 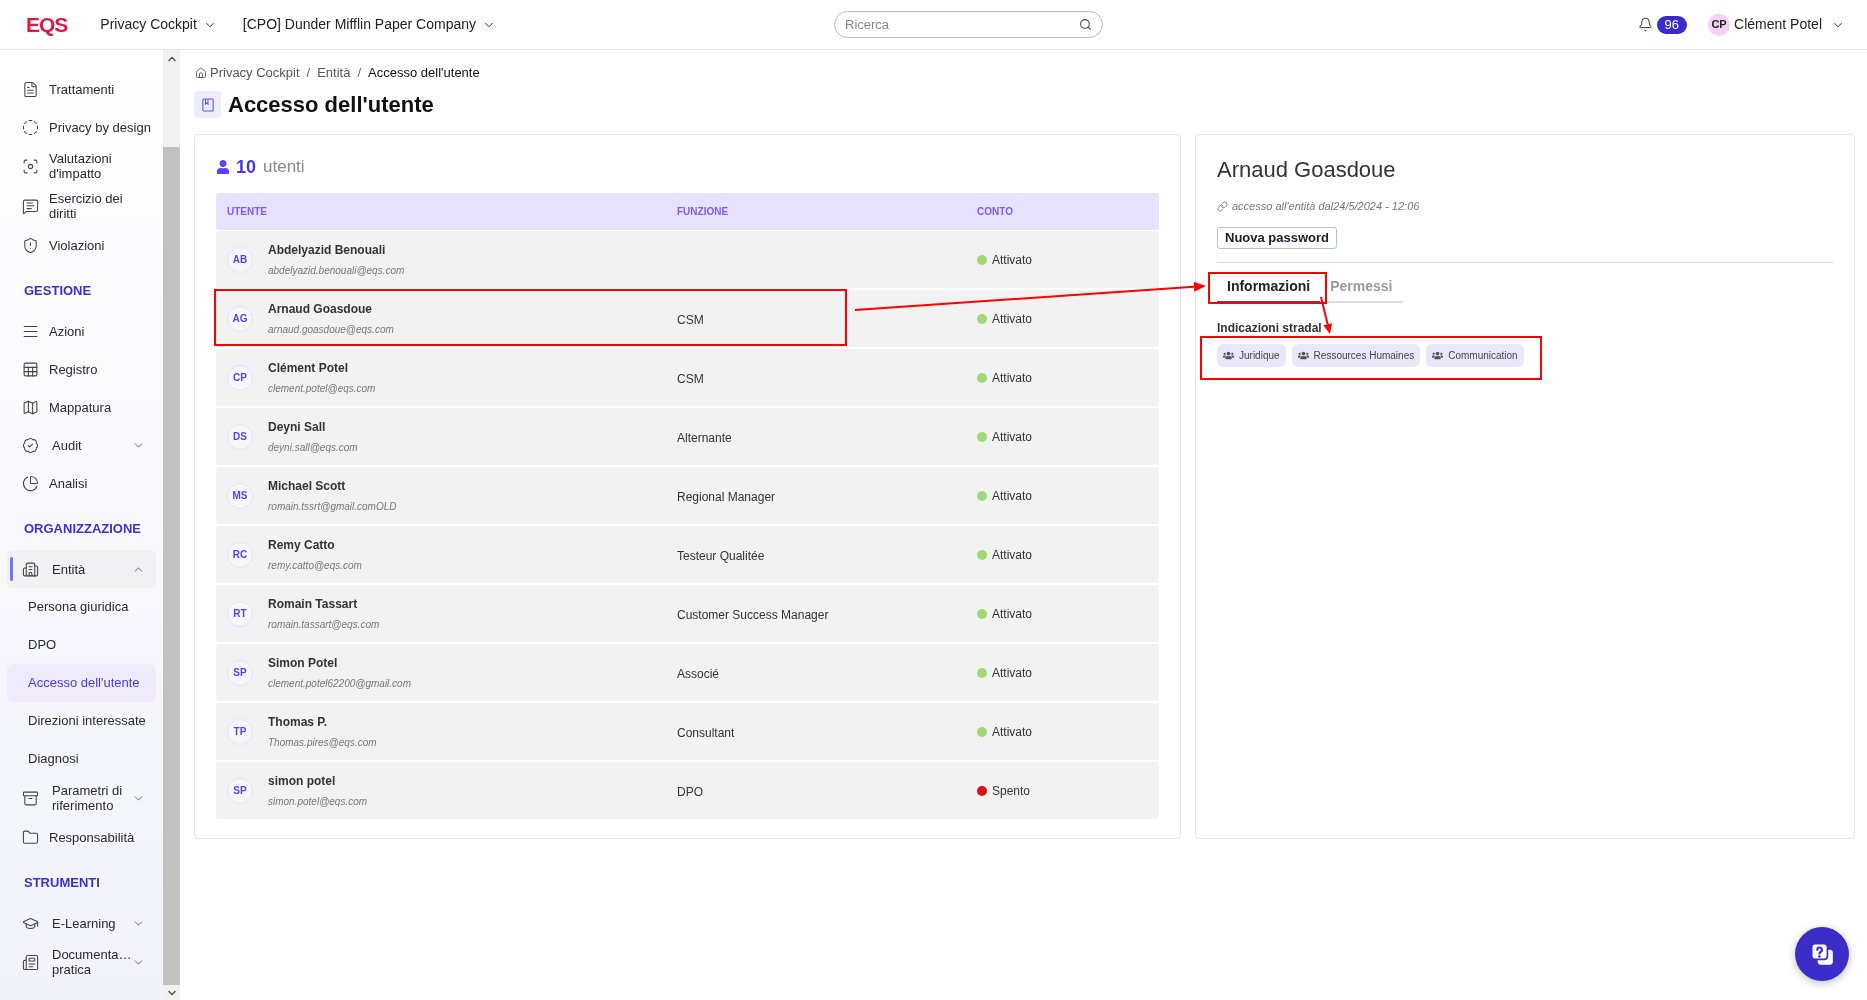 What do you see at coordinates (81, 331) in the screenshot?
I see `sidebar-item: Azioni` at bounding box center [81, 331].